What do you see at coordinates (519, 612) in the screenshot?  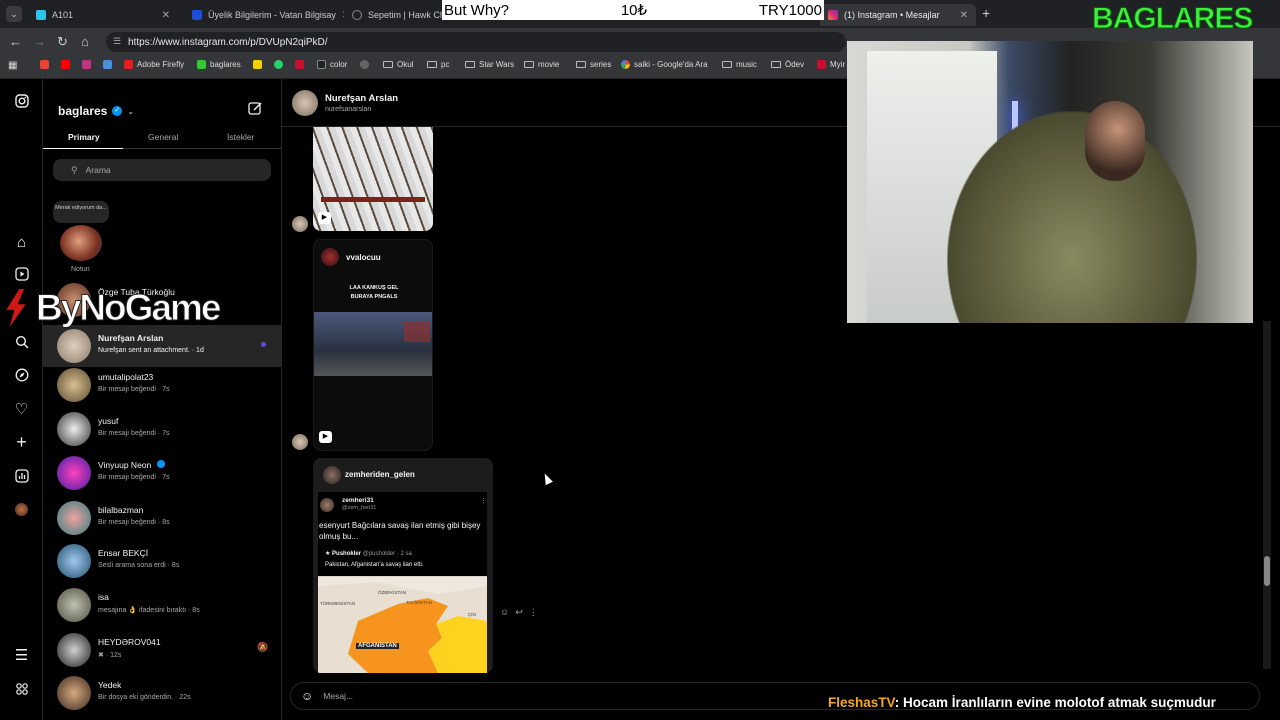 I see `reply-icon: ↩` at bounding box center [519, 612].